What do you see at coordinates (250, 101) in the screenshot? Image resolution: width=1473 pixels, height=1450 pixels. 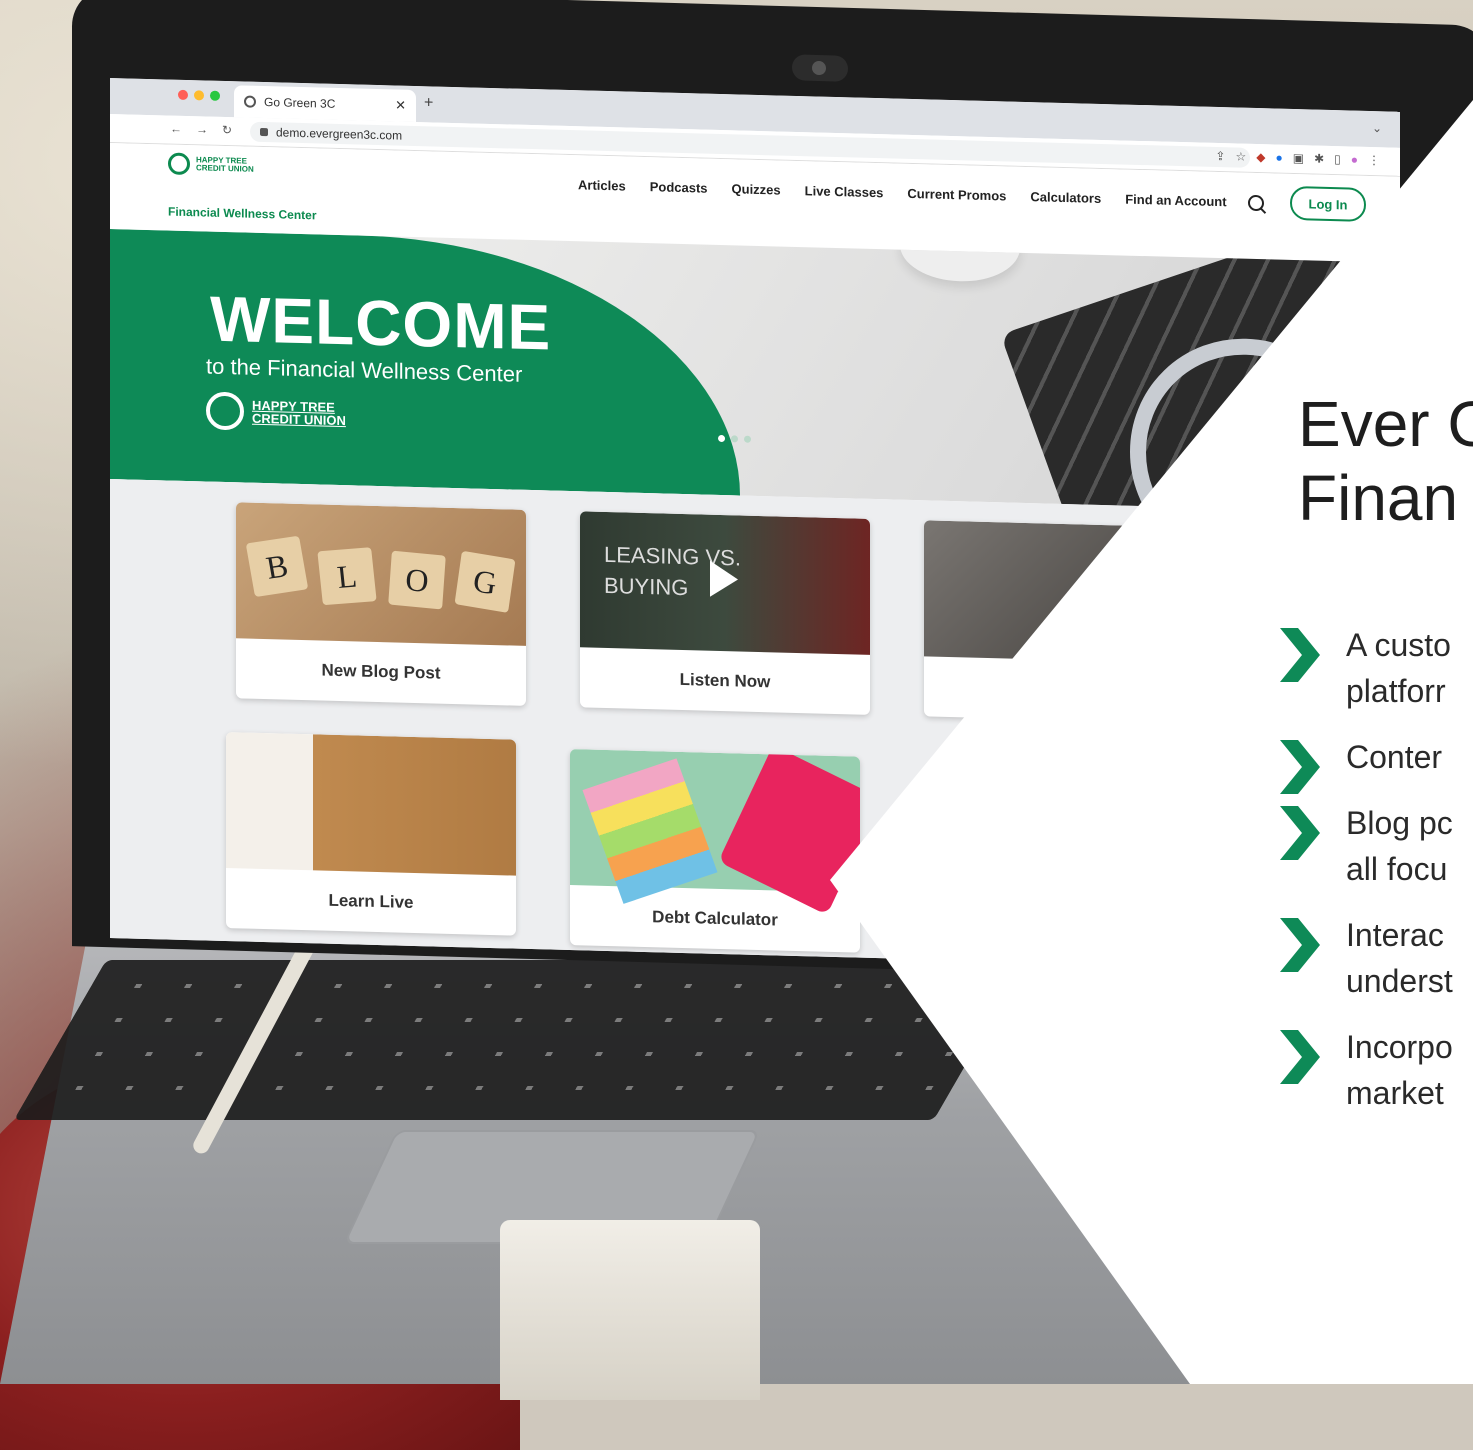 I see `globe-icon` at bounding box center [250, 101].